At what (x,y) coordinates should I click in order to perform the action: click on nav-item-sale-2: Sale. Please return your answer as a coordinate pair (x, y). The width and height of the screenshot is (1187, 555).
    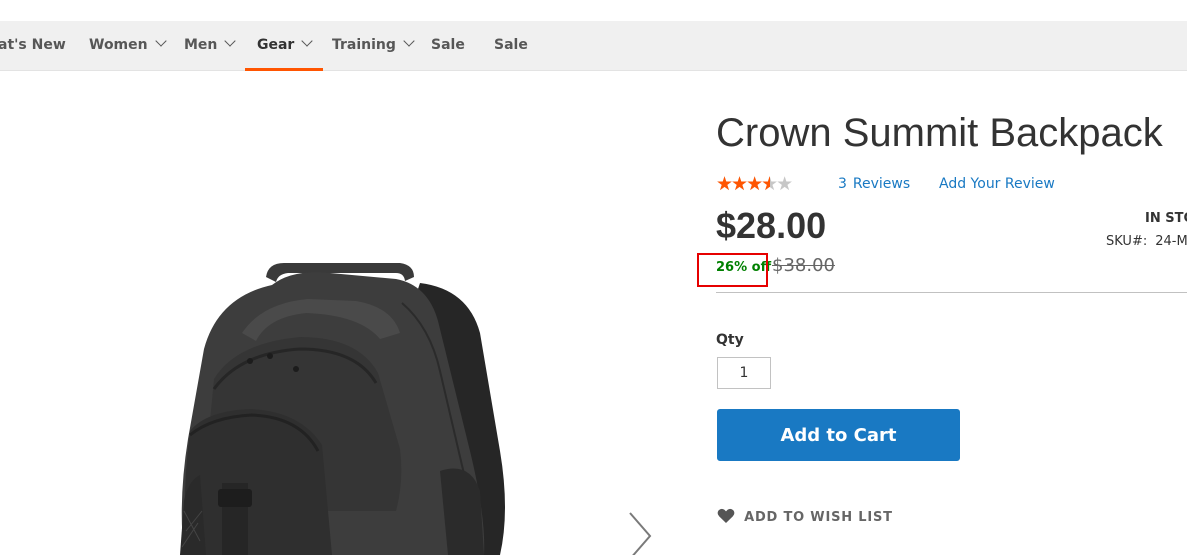
    Looking at the image, I should click on (511, 45).